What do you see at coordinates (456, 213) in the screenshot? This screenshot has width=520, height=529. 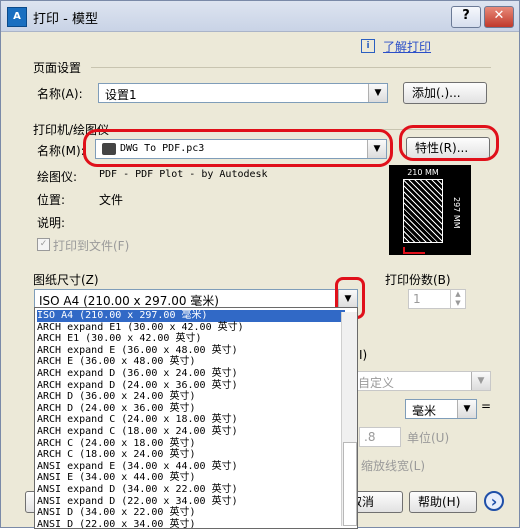 I see `preview-height-label: 297 MM` at bounding box center [456, 213].